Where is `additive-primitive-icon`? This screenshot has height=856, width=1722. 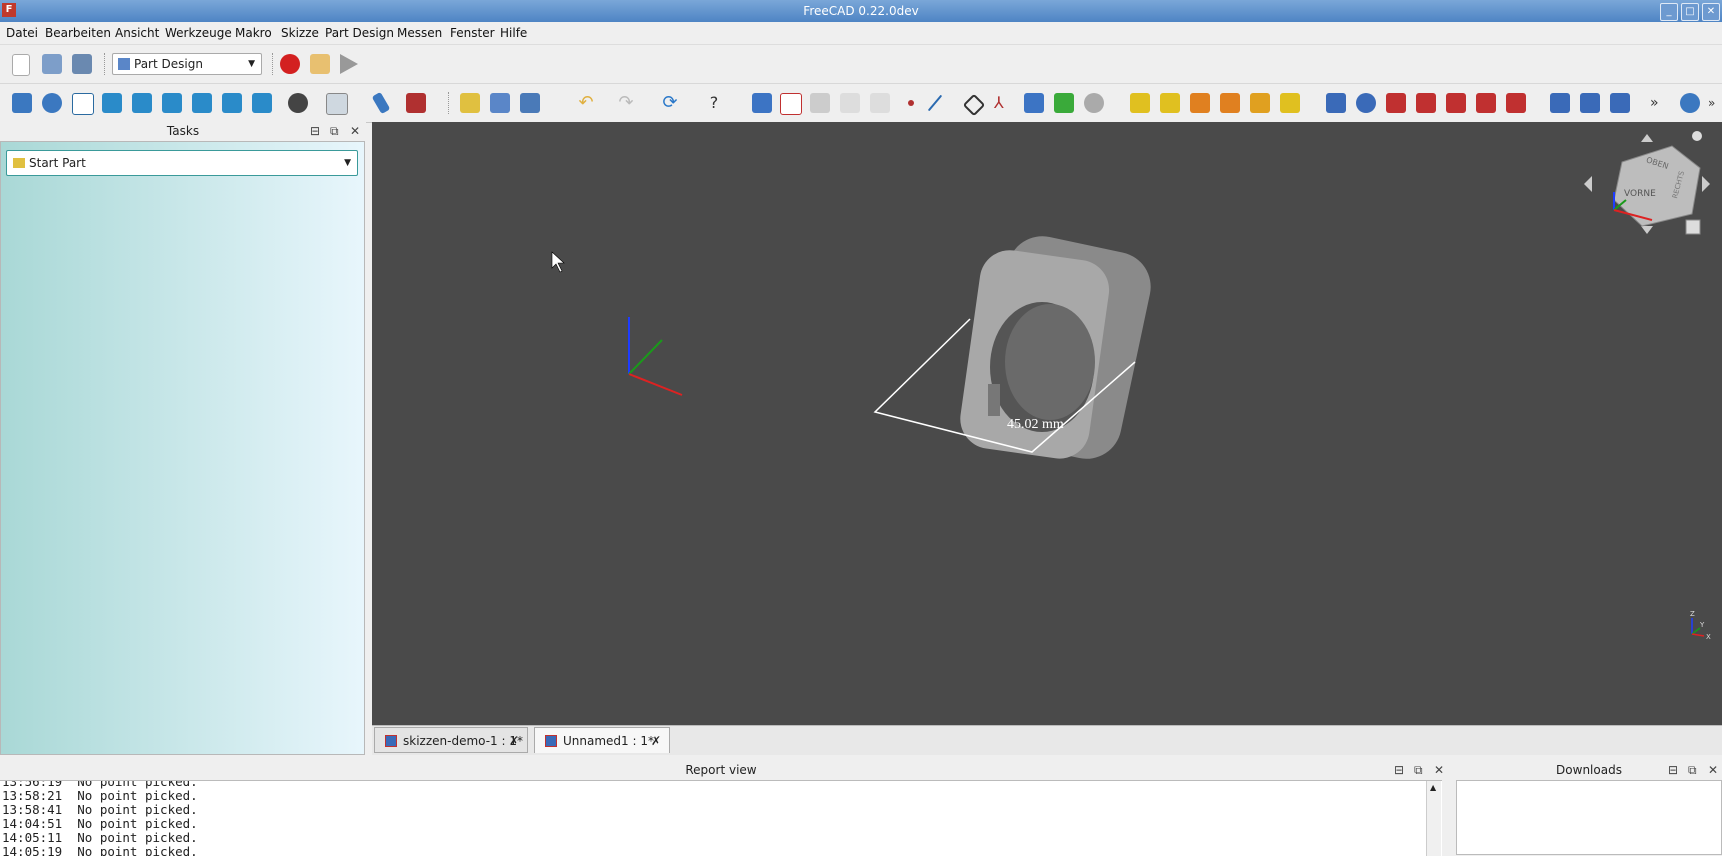
additive-primitive-icon is located at coordinates (1290, 103).